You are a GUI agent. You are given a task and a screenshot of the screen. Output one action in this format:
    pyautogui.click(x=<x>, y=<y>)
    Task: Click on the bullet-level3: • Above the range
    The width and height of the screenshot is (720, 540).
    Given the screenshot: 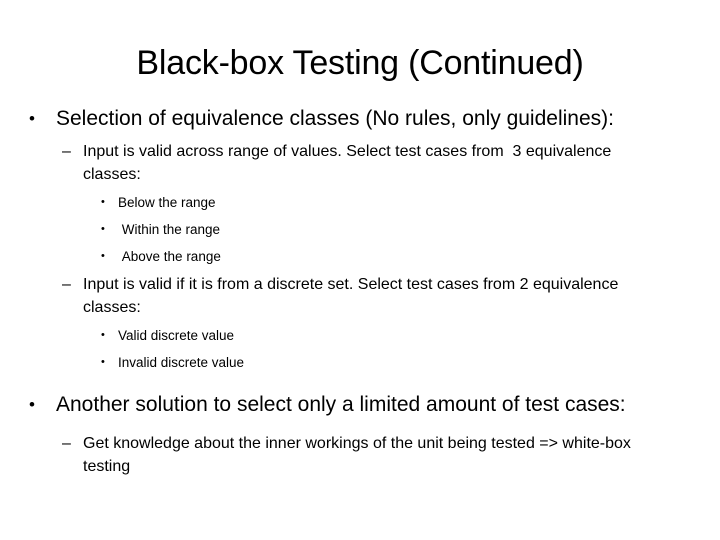 What is the action you would take?
    pyautogui.click(x=360, y=256)
    